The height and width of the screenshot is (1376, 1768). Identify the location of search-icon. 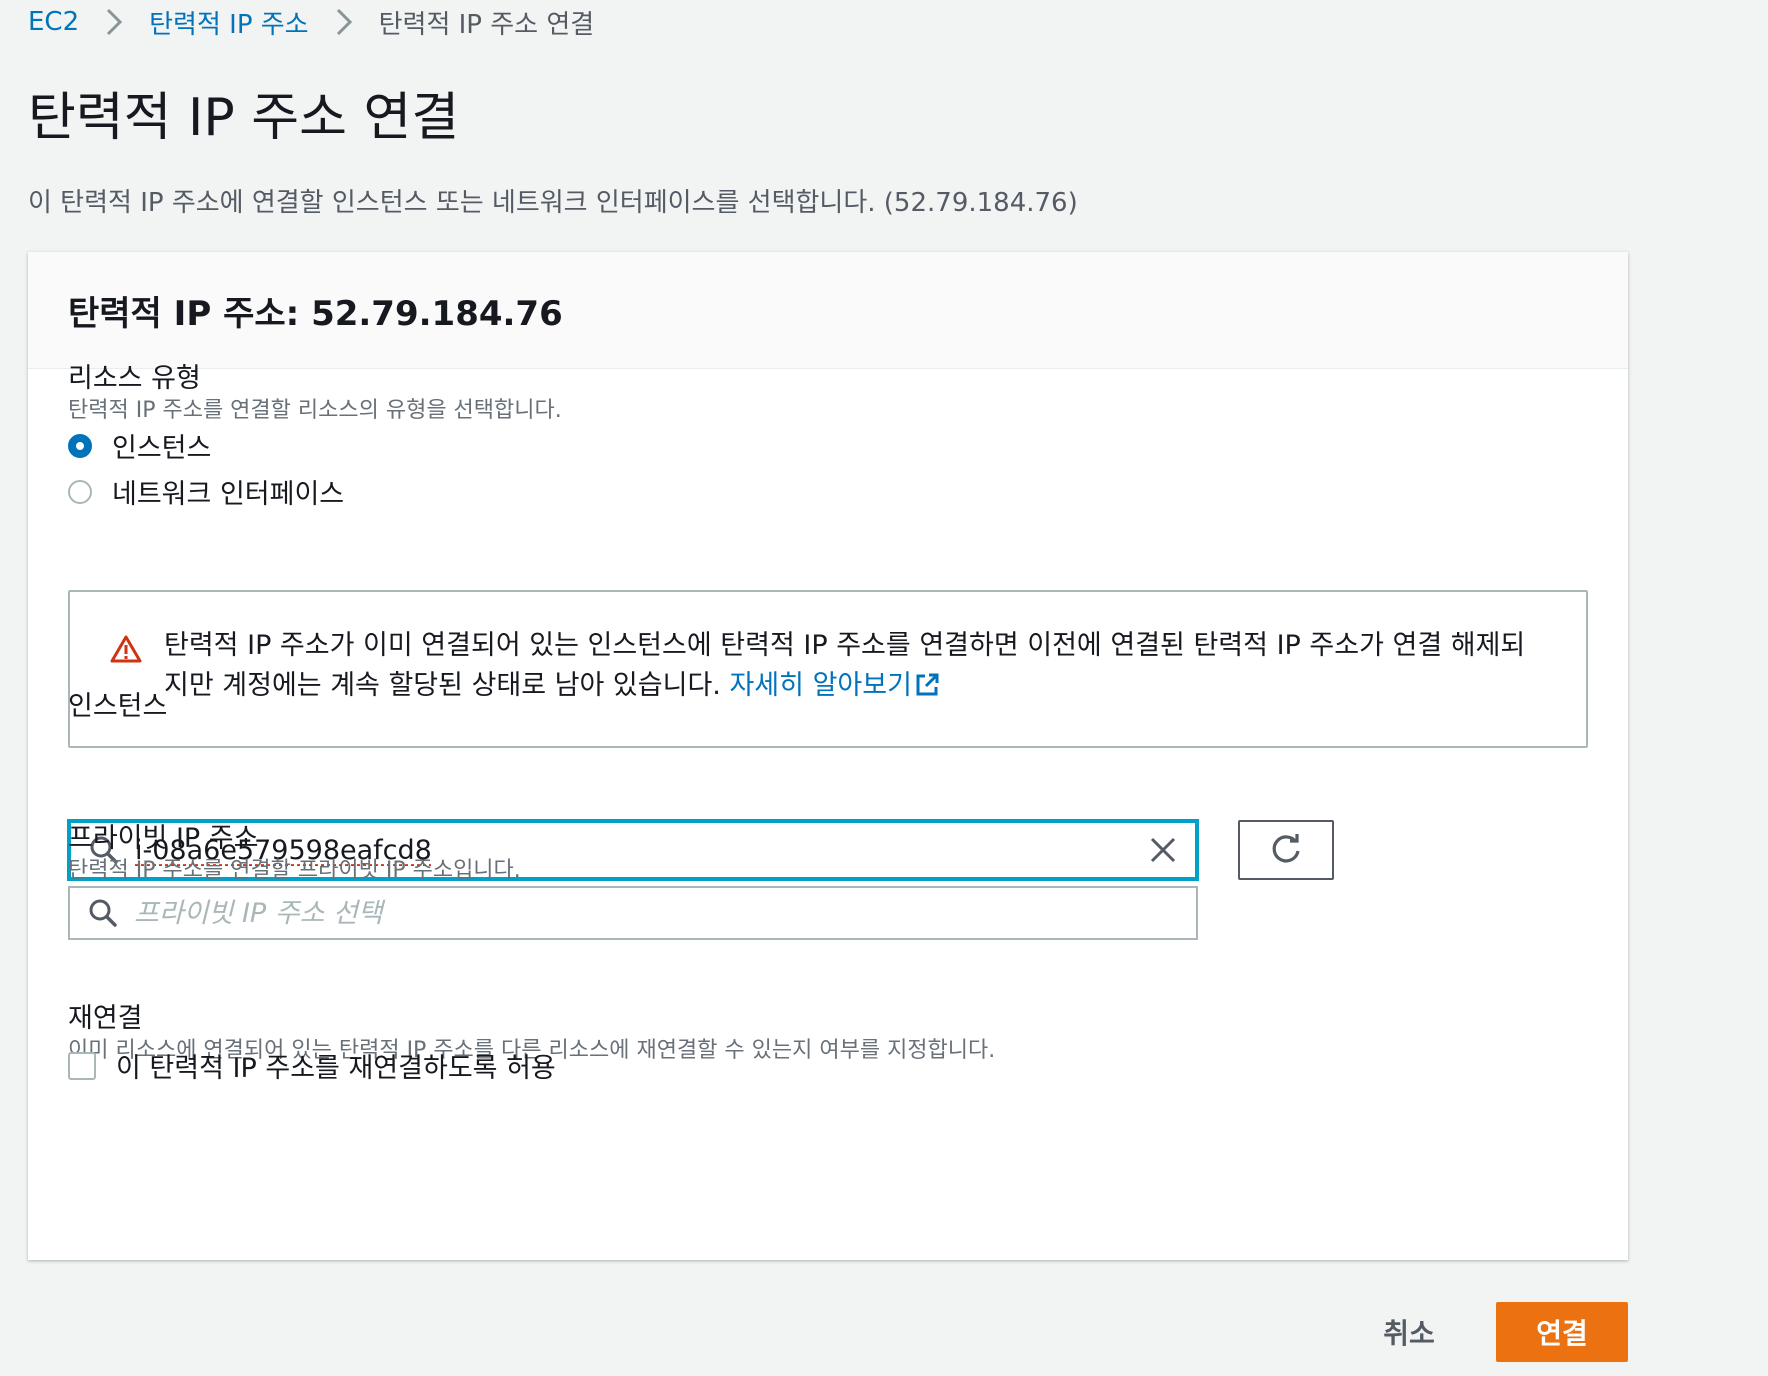
(103, 913).